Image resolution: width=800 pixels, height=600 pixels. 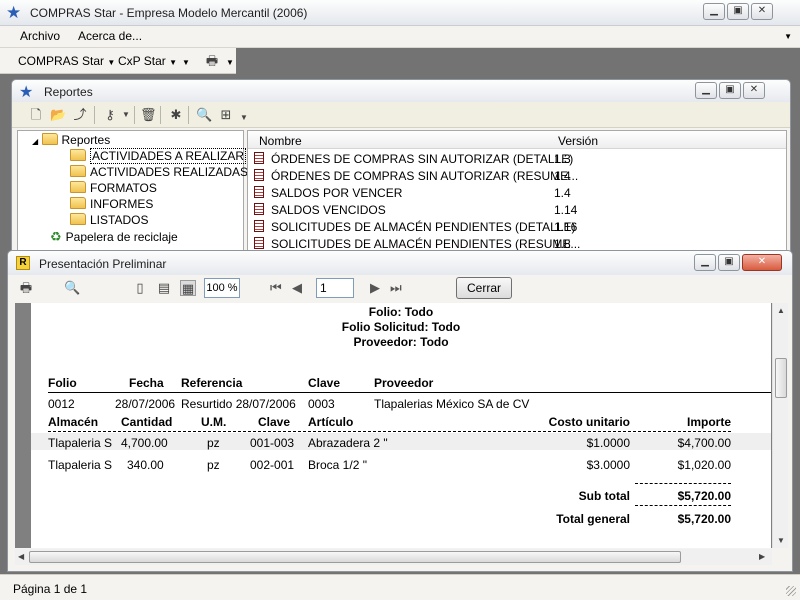 What do you see at coordinates (159, 172) in the screenshot?
I see `tree-node-actividades-realizadas: ACTIVIDADES REALIZADAS` at bounding box center [159, 172].